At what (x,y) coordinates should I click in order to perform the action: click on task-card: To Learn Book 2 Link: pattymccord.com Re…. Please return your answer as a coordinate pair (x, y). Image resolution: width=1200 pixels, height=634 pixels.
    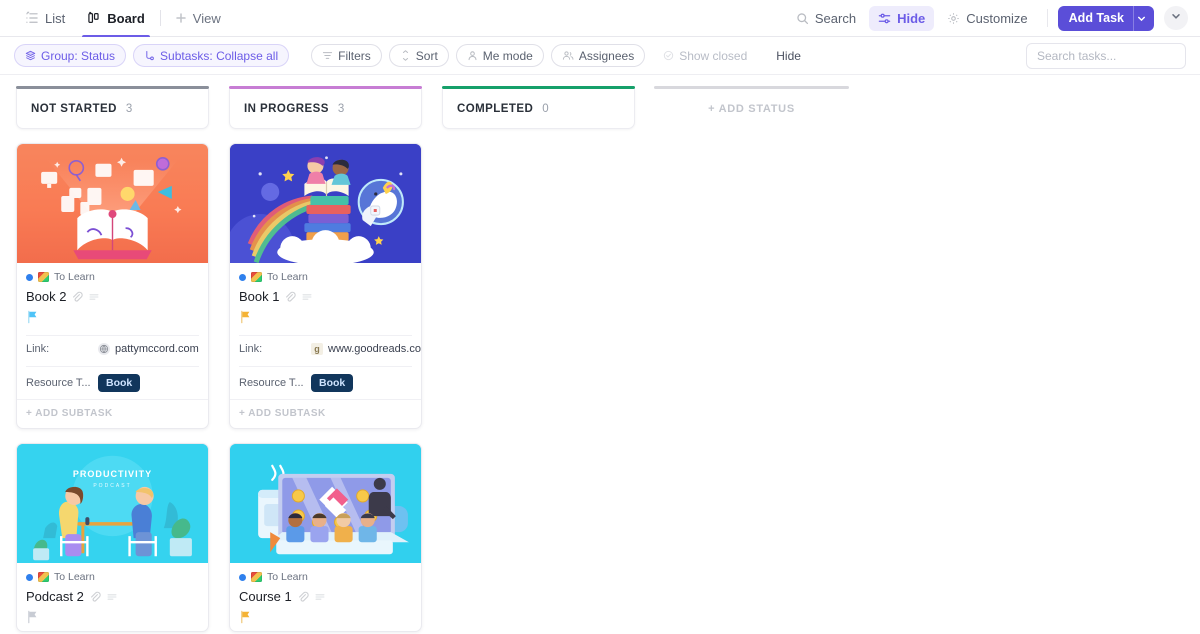
    Looking at the image, I should click on (112, 286).